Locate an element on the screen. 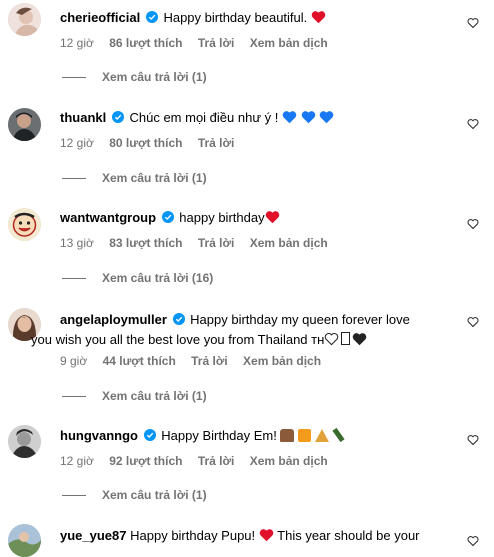  like-count: 80 lượt thích is located at coordinates (145, 143).